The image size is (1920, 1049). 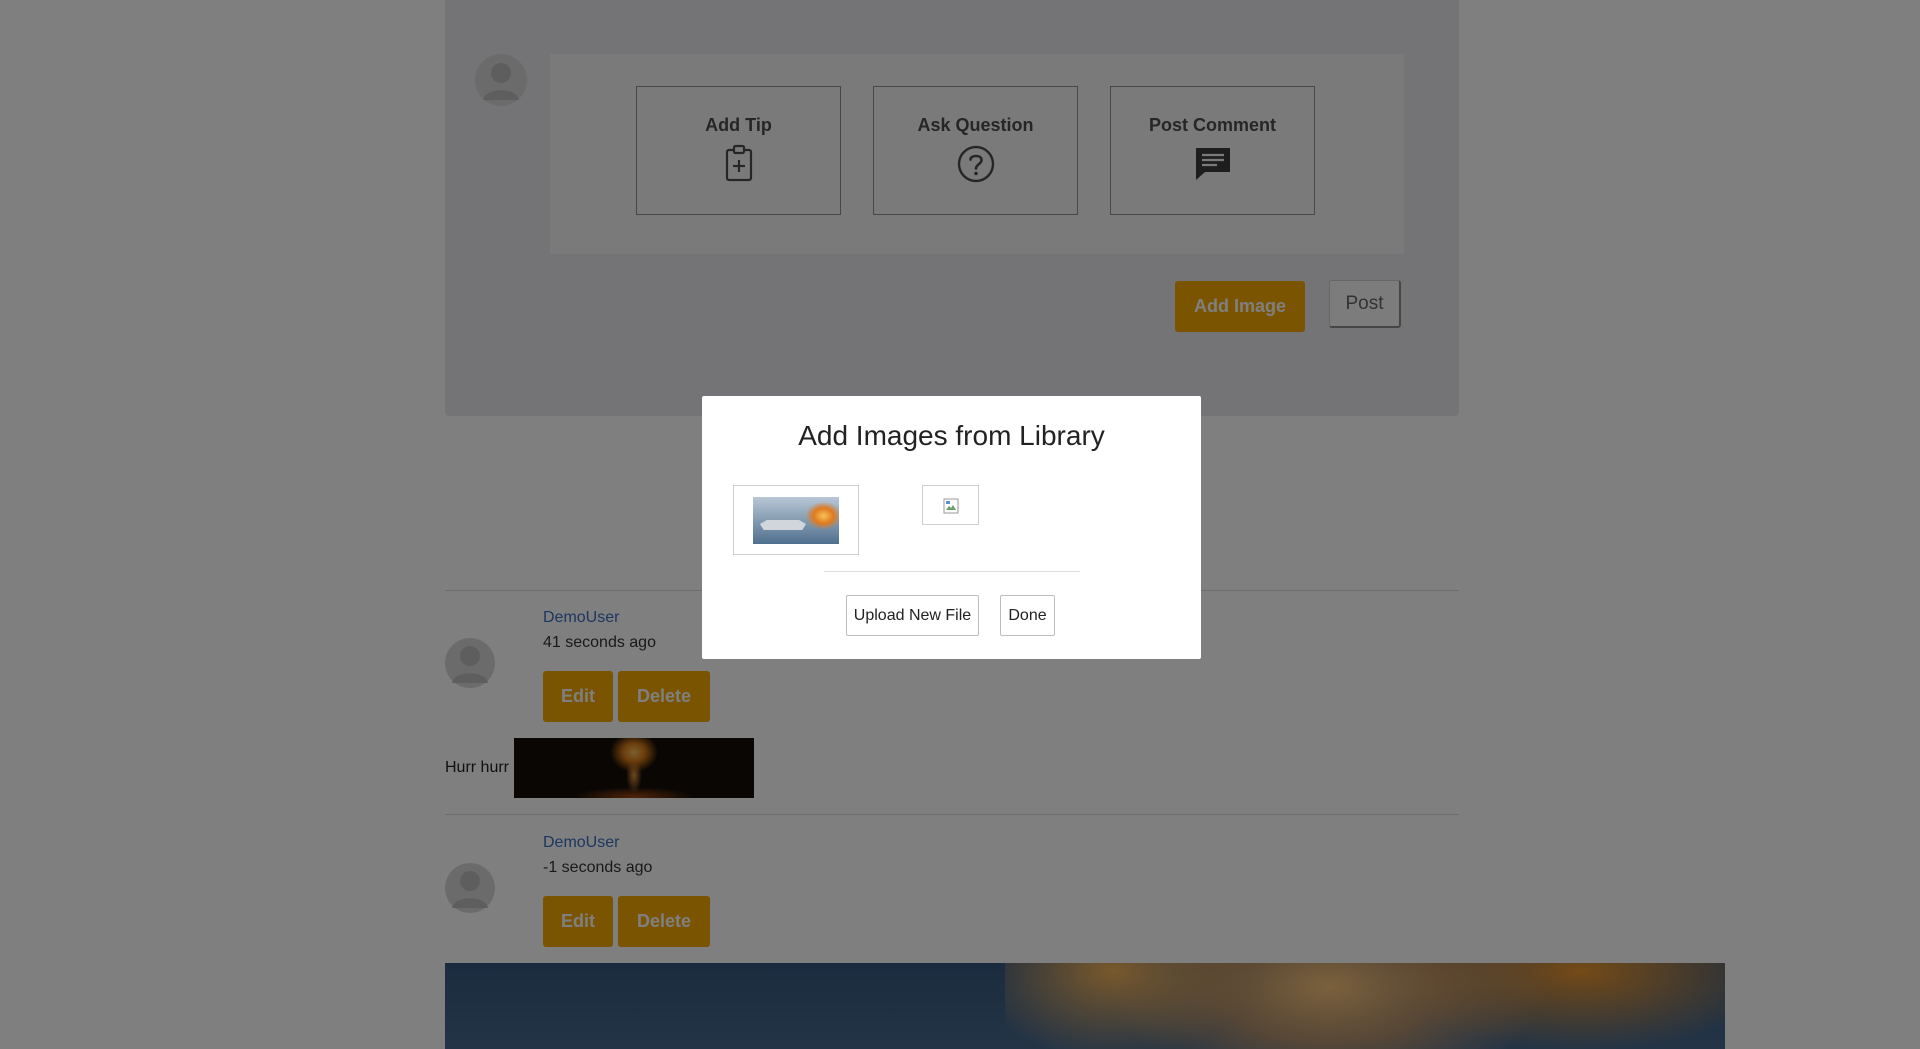 What do you see at coordinates (912, 615) in the screenshot?
I see `upload-new-file-button: Upload New File` at bounding box center [912, 615].